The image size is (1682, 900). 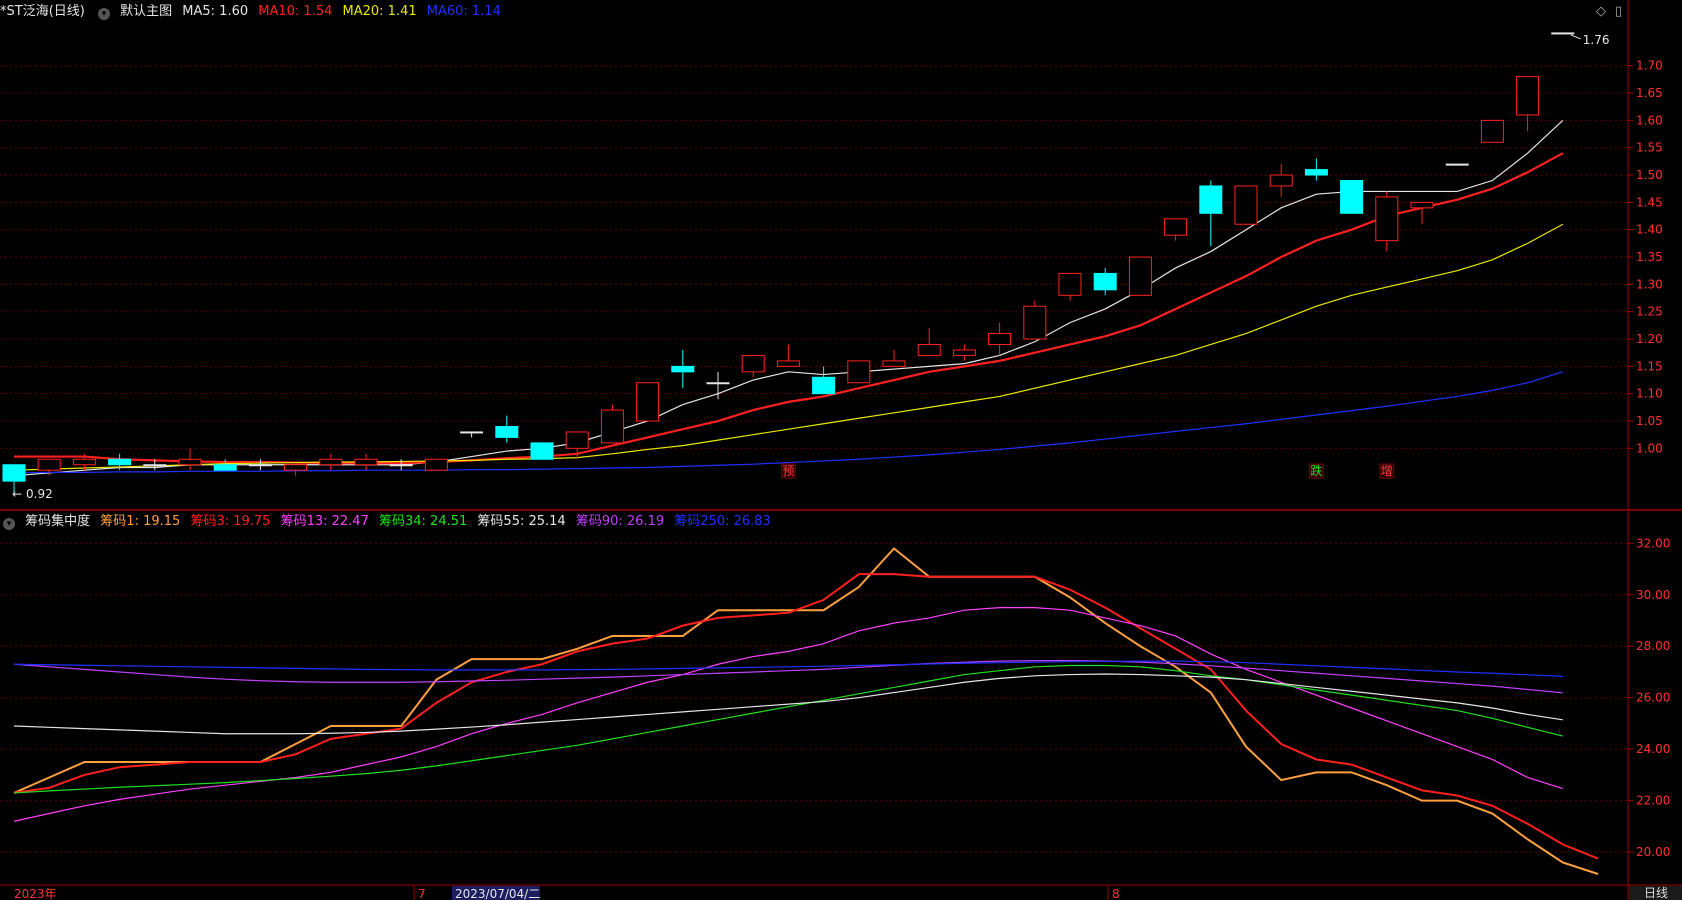 What do you see at coordinates (140, 521) in the screenshot?
I see `chip1-value: 筹码1: 19.15` at bounding box center [140, 521].